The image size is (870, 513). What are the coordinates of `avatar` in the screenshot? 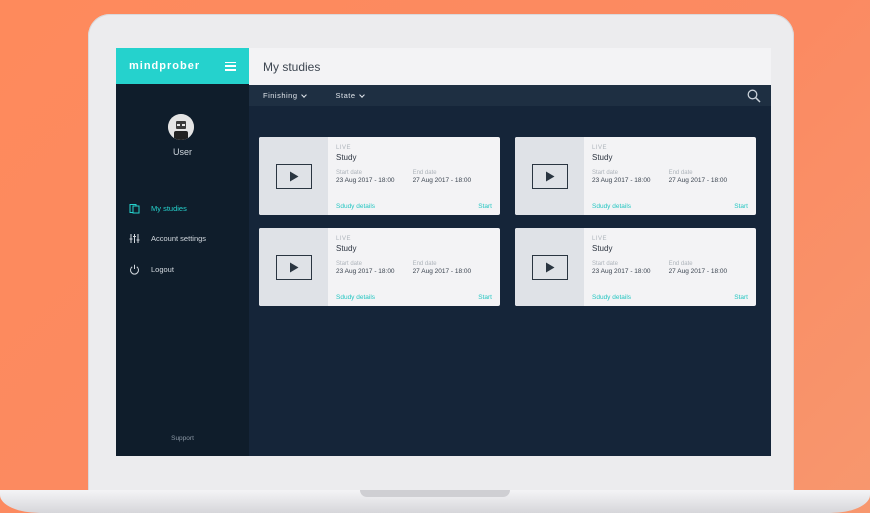 It's located at (181, 127).